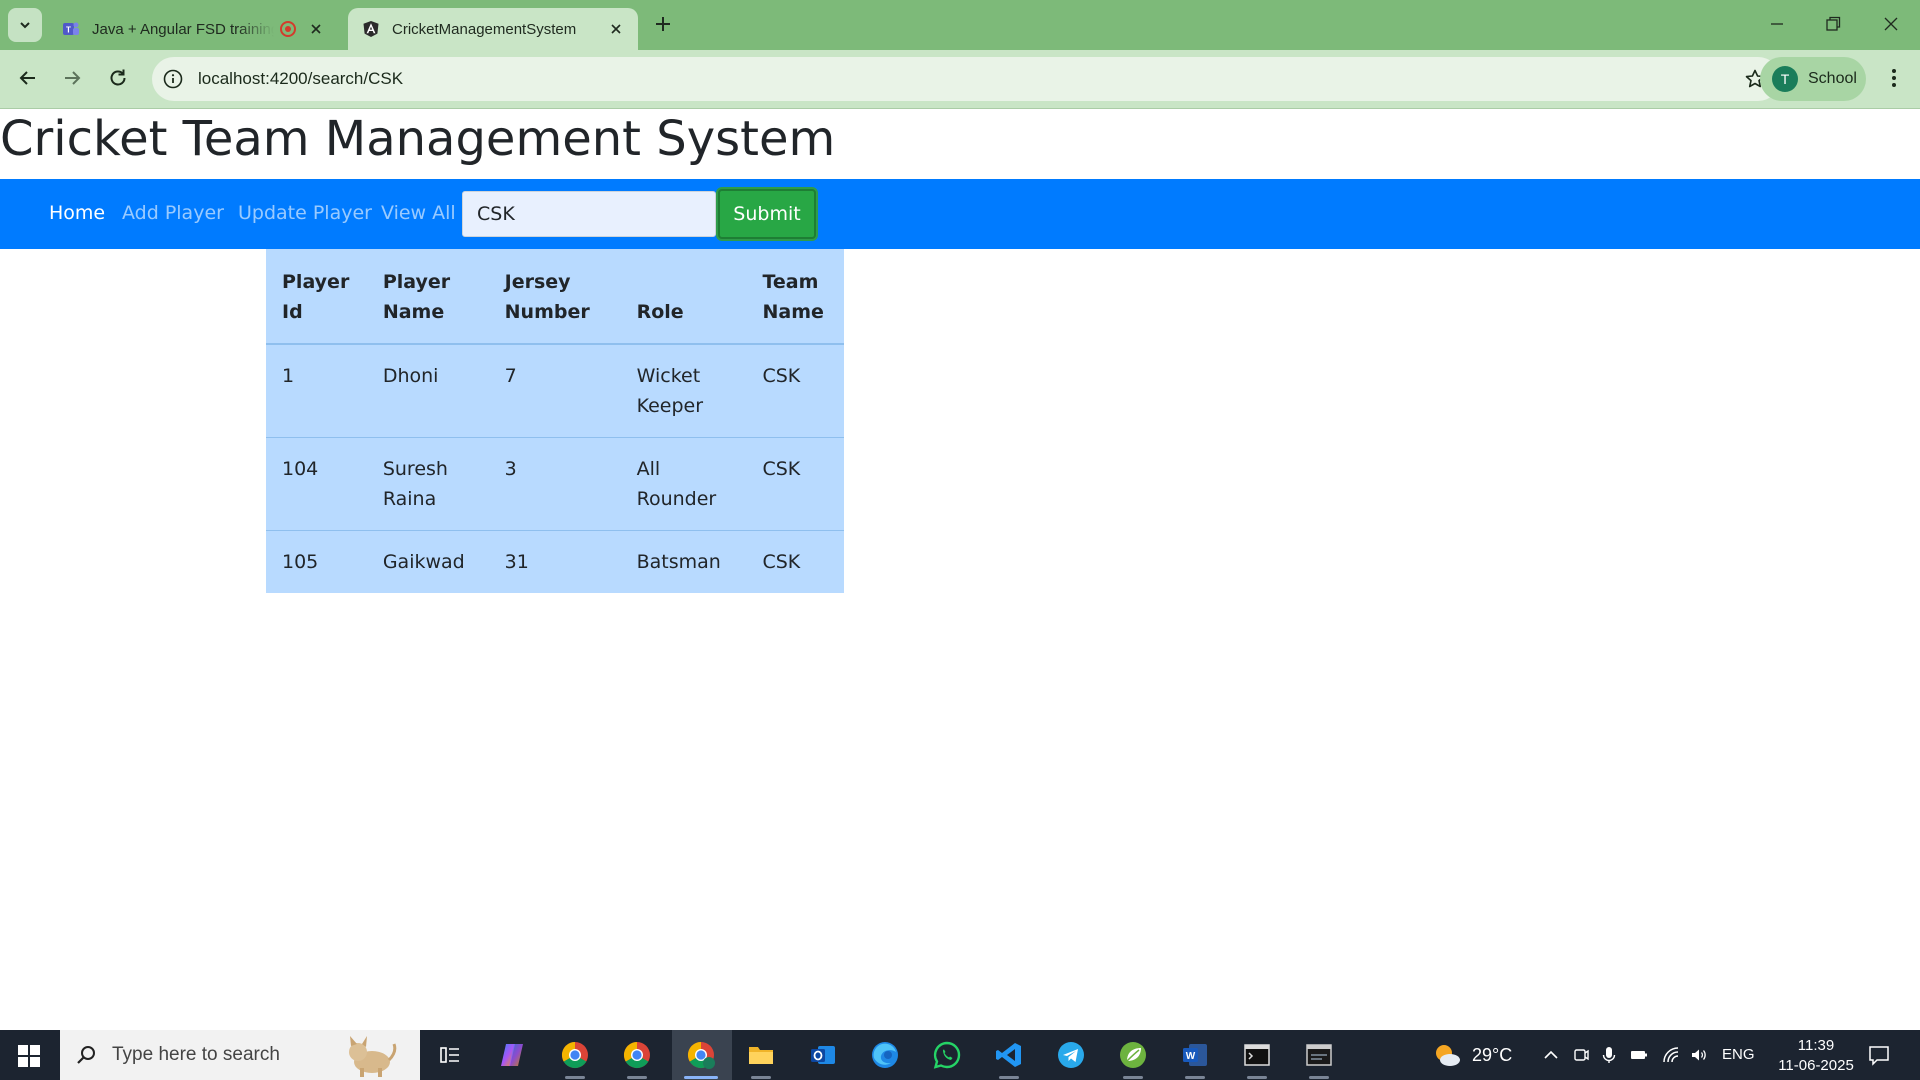  What do you see at coordinates (947, 1055) in the screenshot?
I see `whatsapp-icon` at bounding box center [947, 1055].